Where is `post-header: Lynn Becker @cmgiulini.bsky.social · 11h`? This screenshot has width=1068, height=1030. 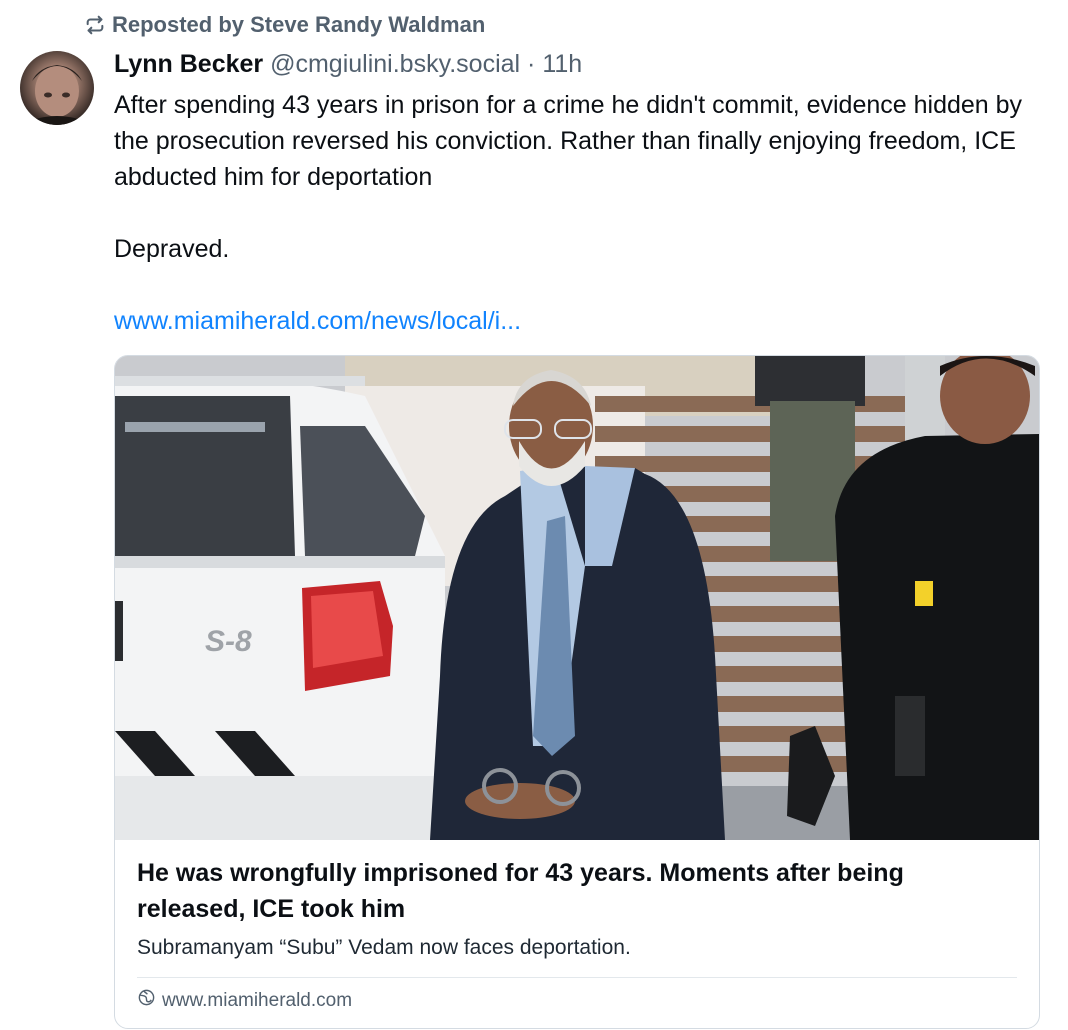 post-header: Lynn Becker @cmgiulini.bsky.social · 11h is located at coordinates (579, 64).